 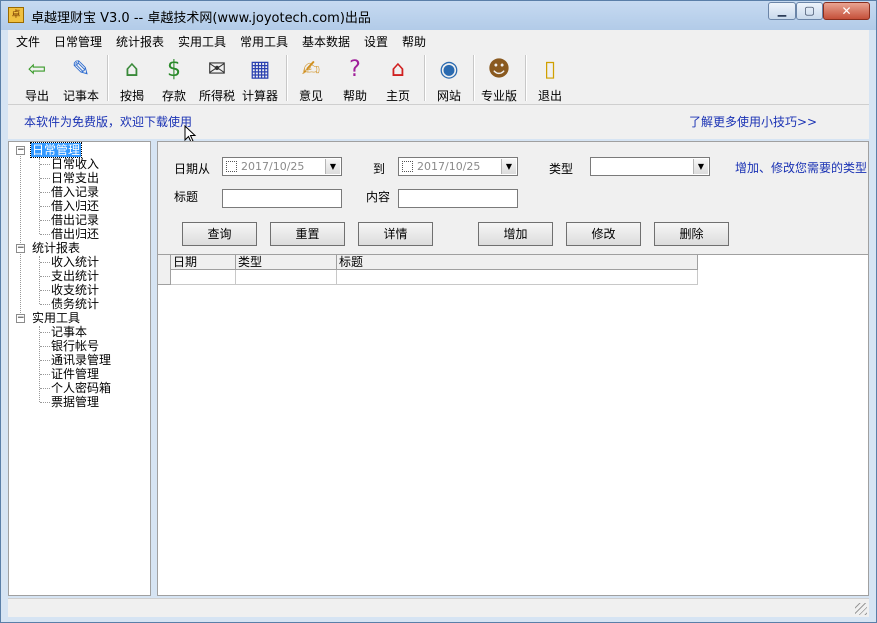 What do you see at coordinates (75, 164) in the screenshot?
I see `tree-node-daily-income: 日常收入` at bounding box center [75, 164].